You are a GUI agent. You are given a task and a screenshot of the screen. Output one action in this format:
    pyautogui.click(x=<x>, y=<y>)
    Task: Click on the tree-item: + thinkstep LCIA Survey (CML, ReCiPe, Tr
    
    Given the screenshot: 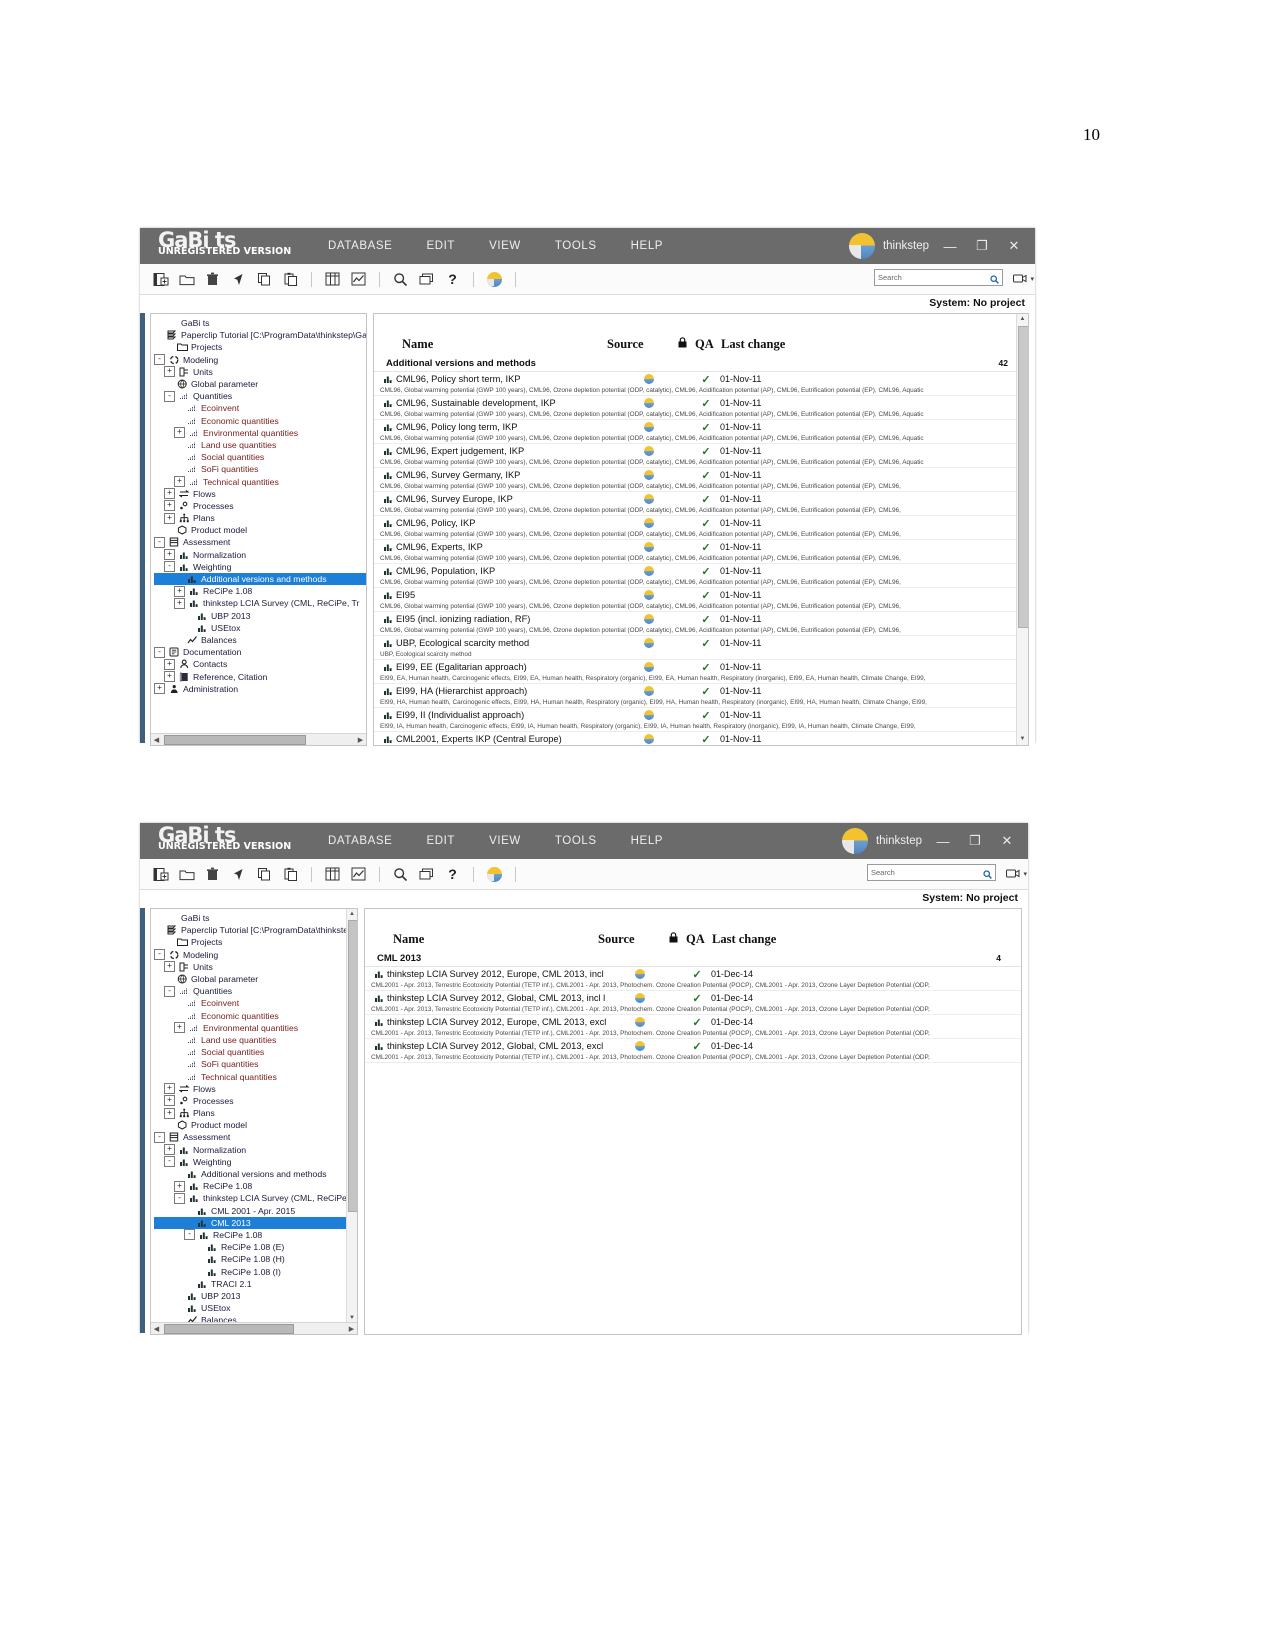 What is the action you would take?
    pyautogui.click(x=260, y=603)
    